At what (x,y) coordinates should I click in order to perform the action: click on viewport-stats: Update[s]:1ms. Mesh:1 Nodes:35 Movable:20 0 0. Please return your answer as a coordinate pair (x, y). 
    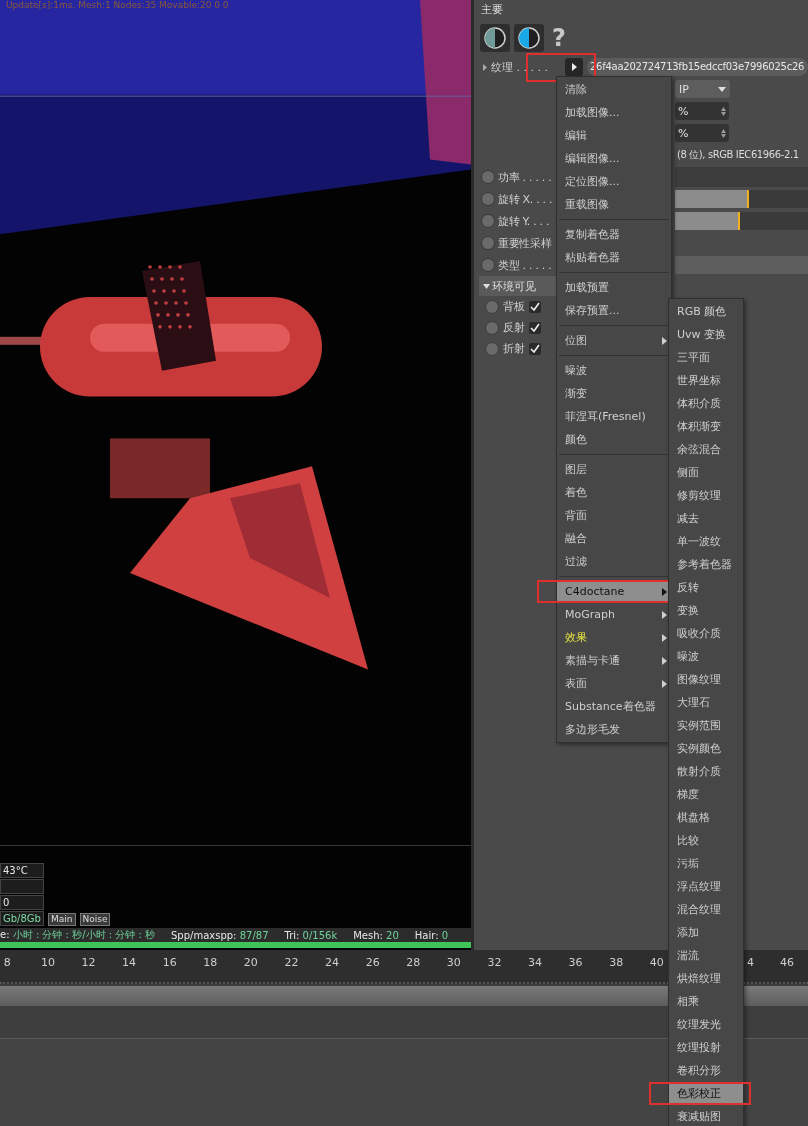
    Looking at the image, I should click on (117, 5).